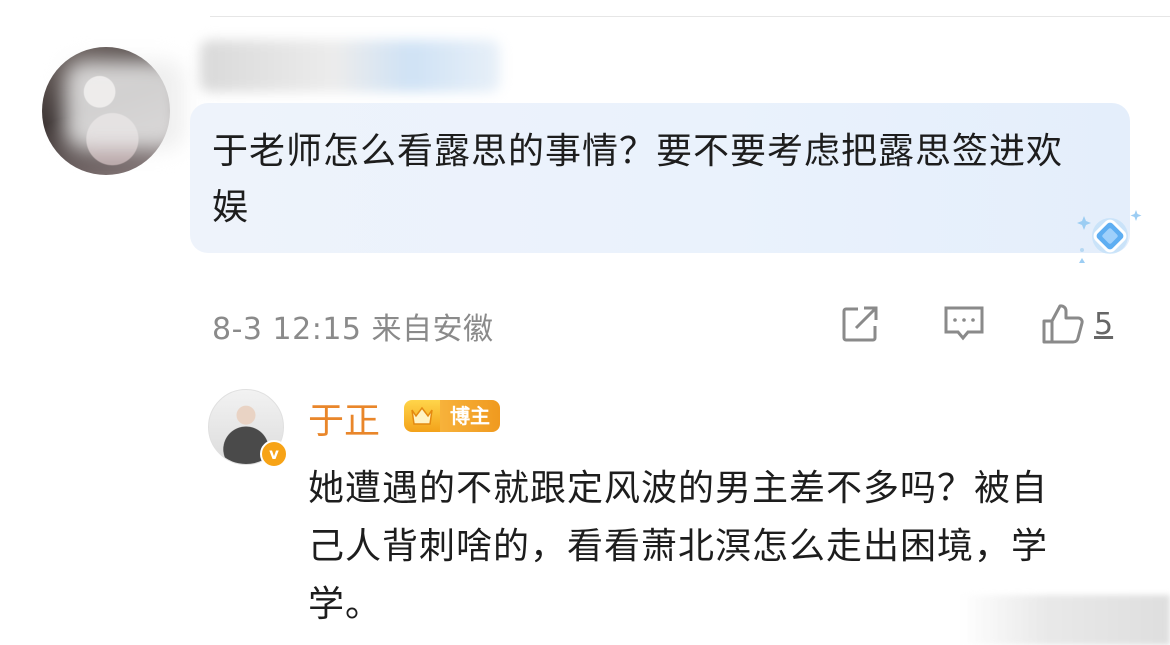  What do you see at coordinates (344, 418) in the screenshot?
I see `author-name: 于正` at bounding box center [344, 418].